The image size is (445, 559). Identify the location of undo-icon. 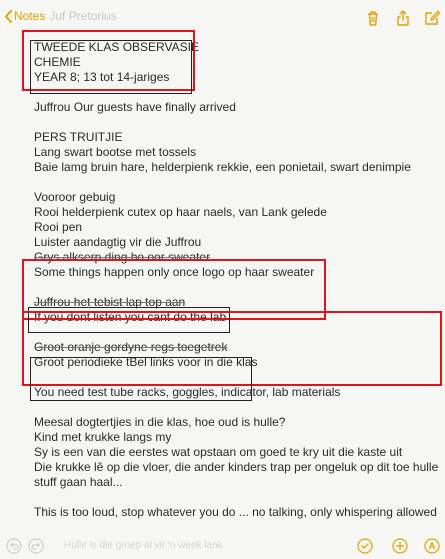
(14, 546).